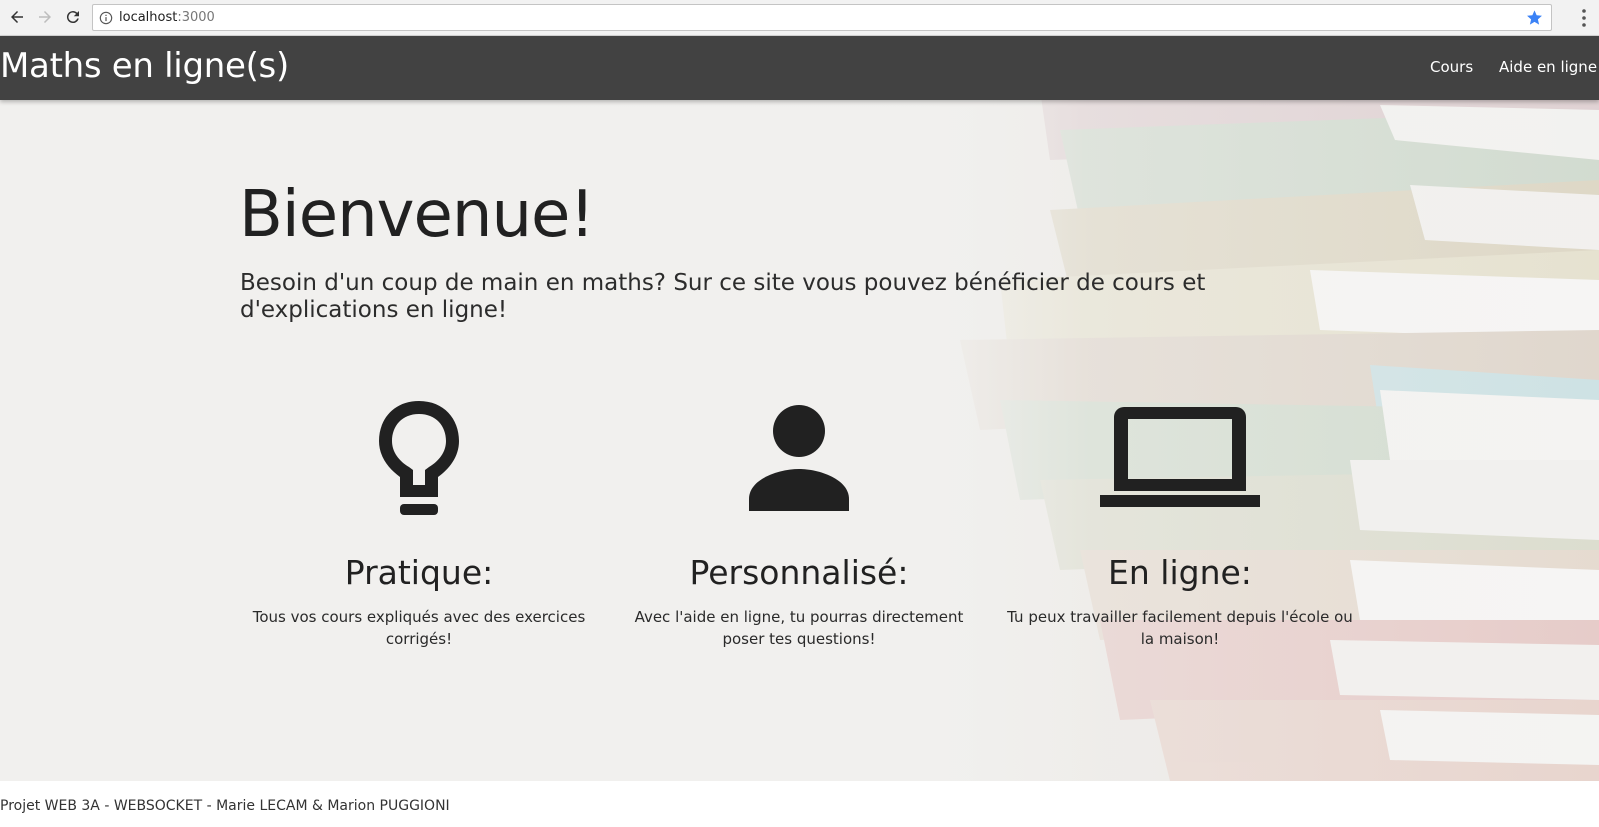  What do you see at coordinates (1584, 18) in the screenshot?
I see `browser-menu-icon` at bounding box center [1584, 18].